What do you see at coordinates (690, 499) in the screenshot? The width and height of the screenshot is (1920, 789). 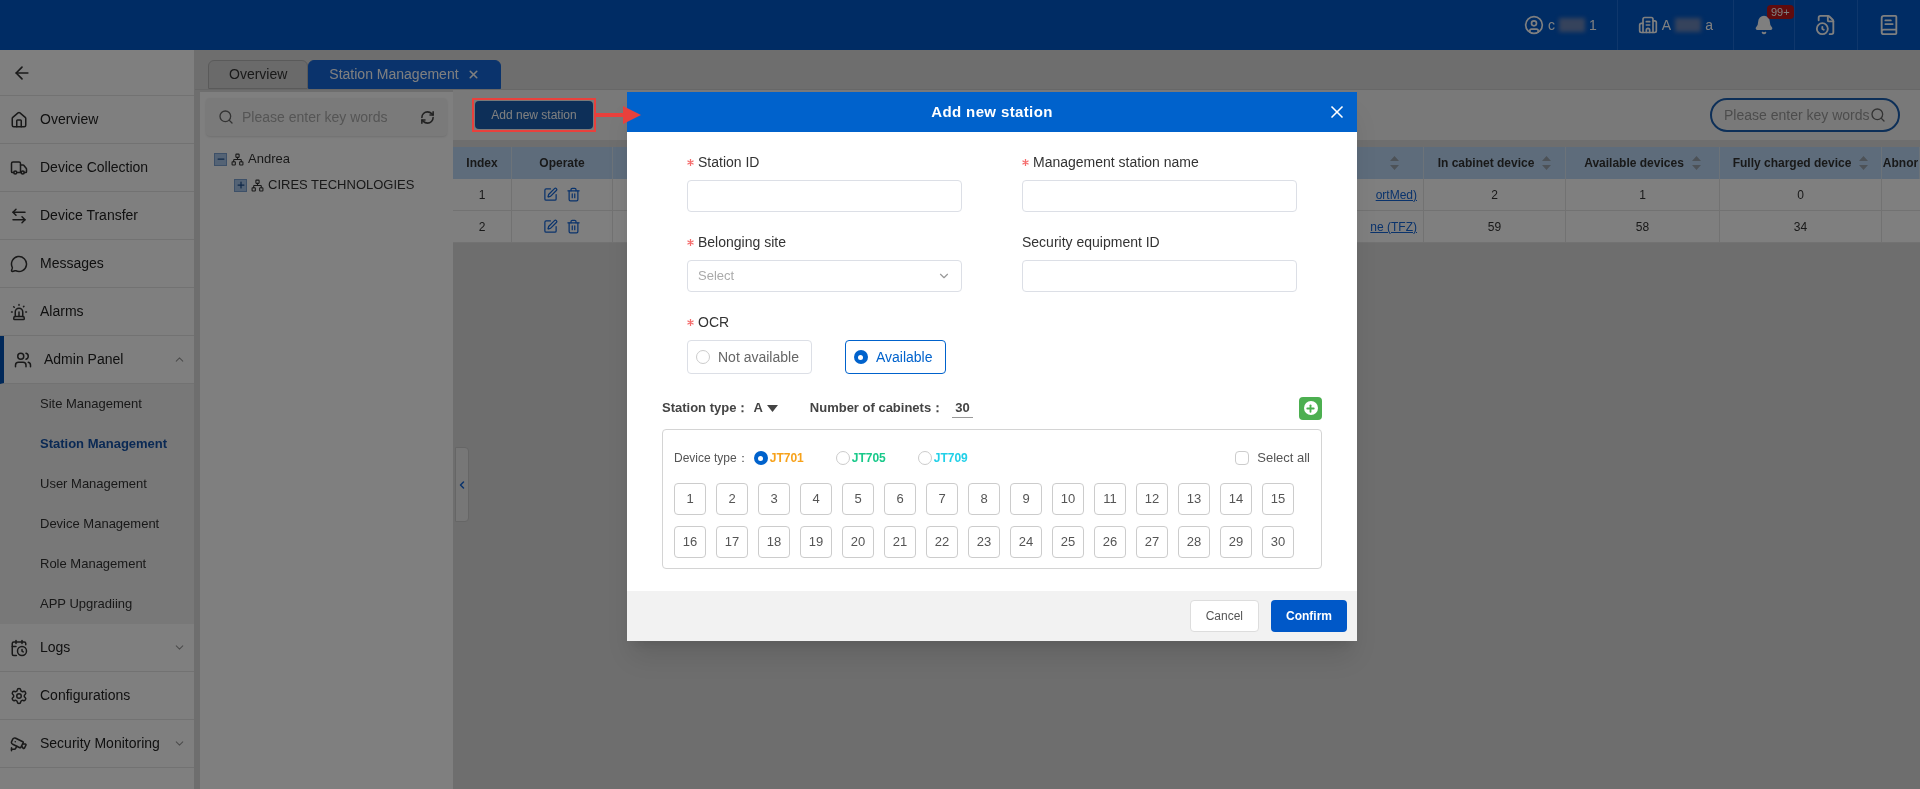 I see `slot-button: 1` at bounding box center [690, 499].